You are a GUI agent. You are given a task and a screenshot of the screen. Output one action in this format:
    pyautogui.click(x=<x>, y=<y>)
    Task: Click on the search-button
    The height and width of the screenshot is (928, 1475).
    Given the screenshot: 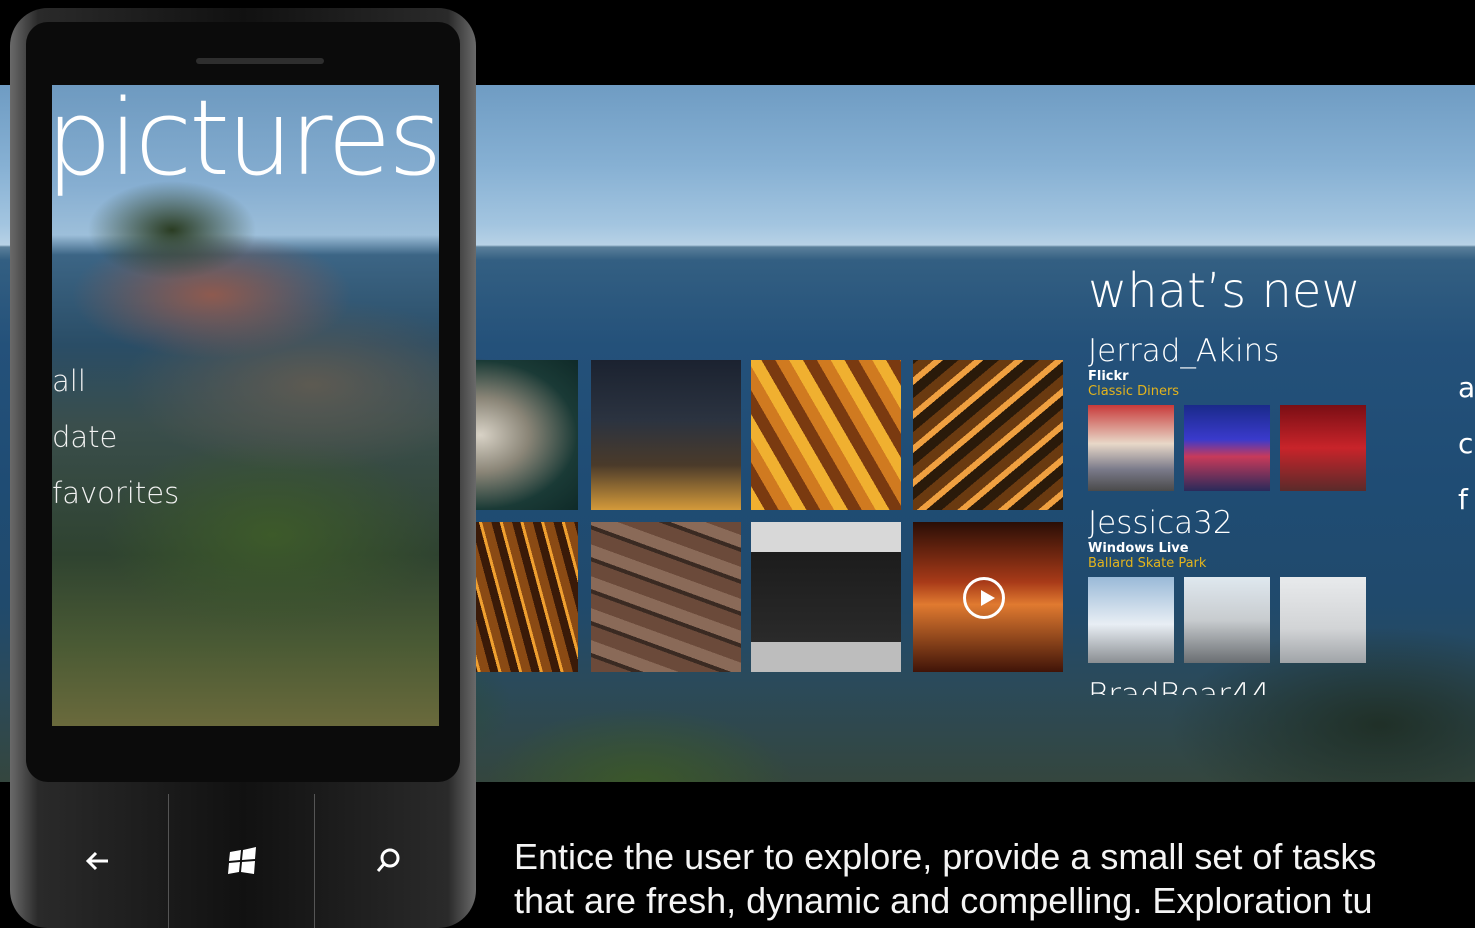 What is the action you would take?
    pyautogui.click(x=387, y=861)
    